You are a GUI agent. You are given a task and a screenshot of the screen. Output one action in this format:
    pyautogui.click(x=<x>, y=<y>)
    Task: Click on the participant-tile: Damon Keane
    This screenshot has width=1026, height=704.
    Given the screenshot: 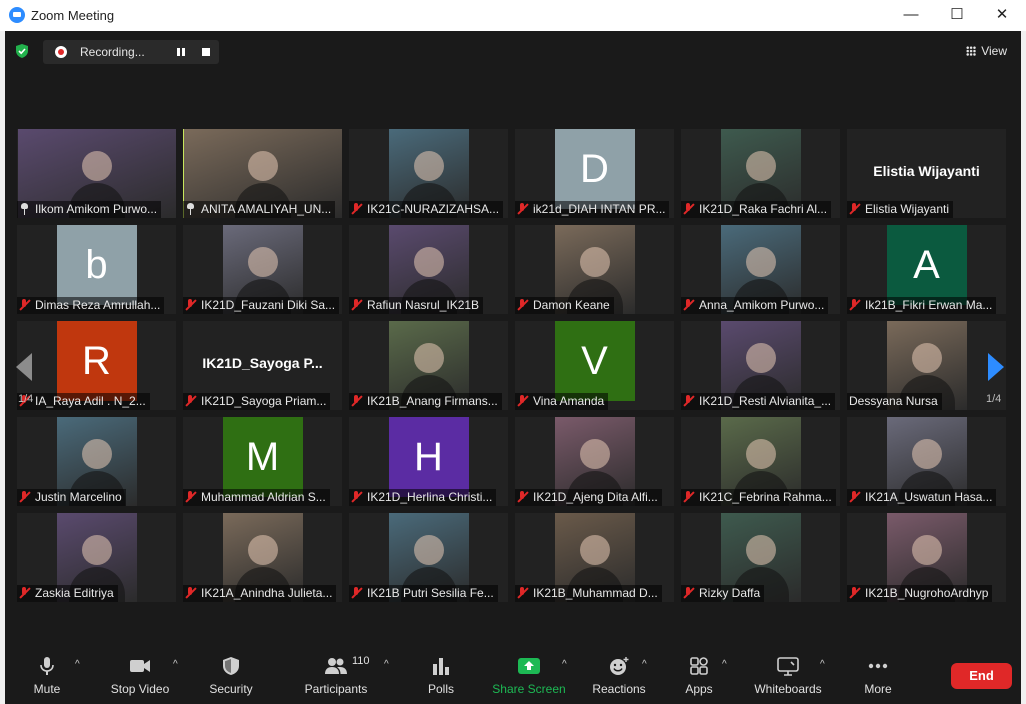 What is the action you would take?
    pyautogui.click(x=594, y=269)
    